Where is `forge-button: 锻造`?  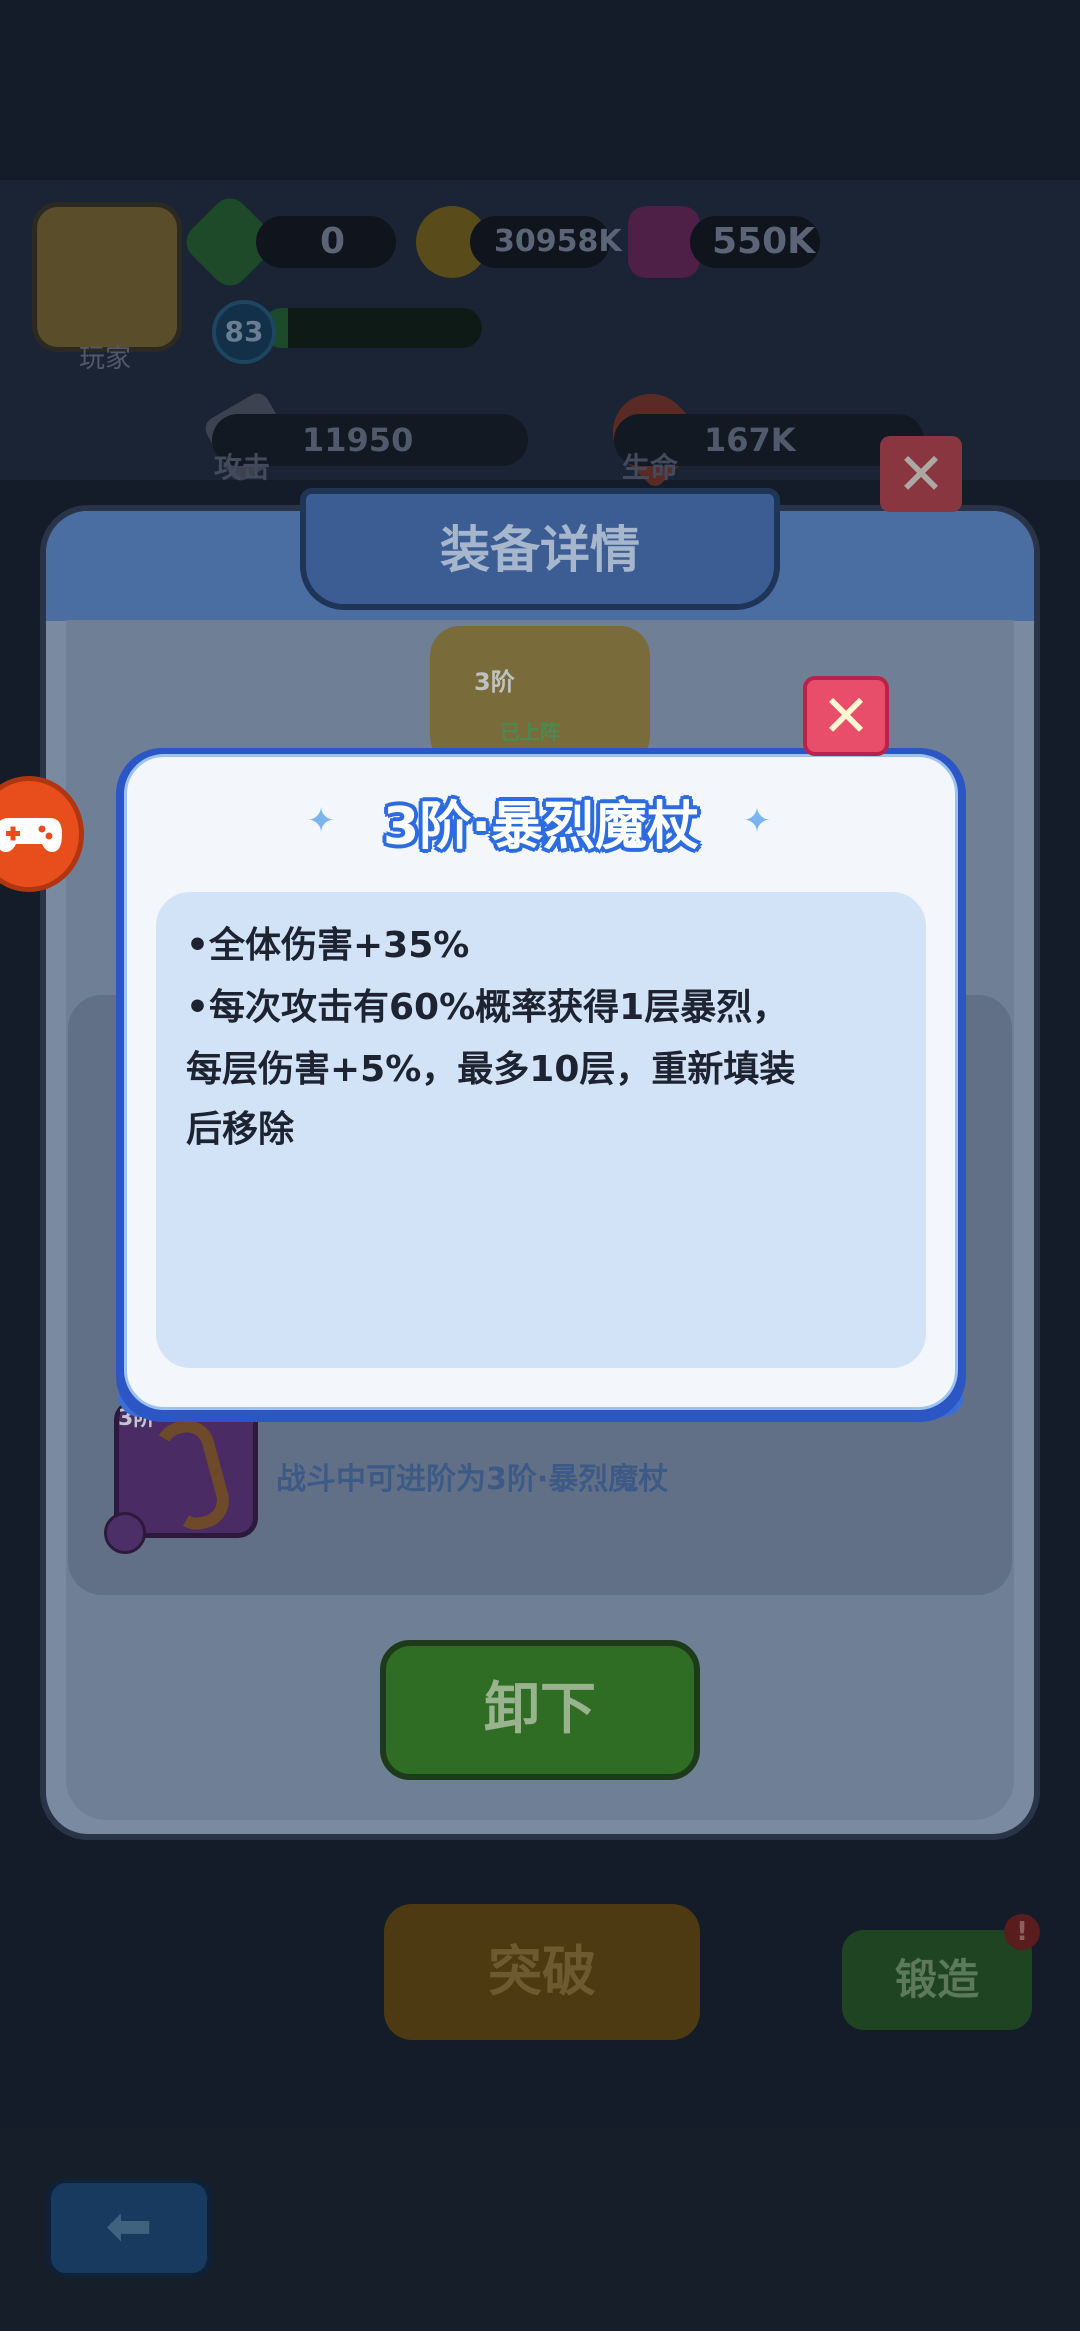
forge-button: 锻造 is located at coordinates (937, 1980).